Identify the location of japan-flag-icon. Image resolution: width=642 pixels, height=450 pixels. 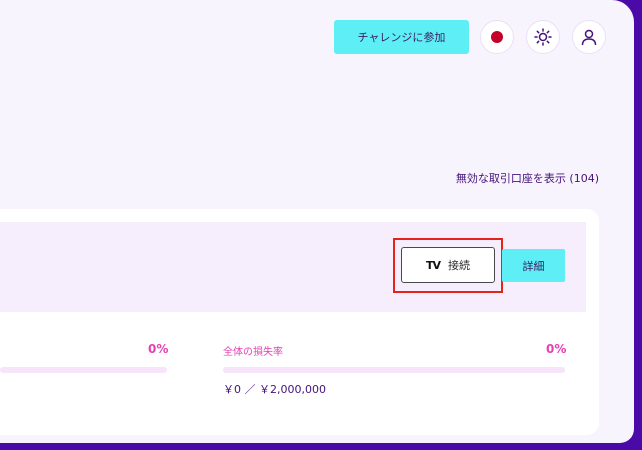
(497, 37).